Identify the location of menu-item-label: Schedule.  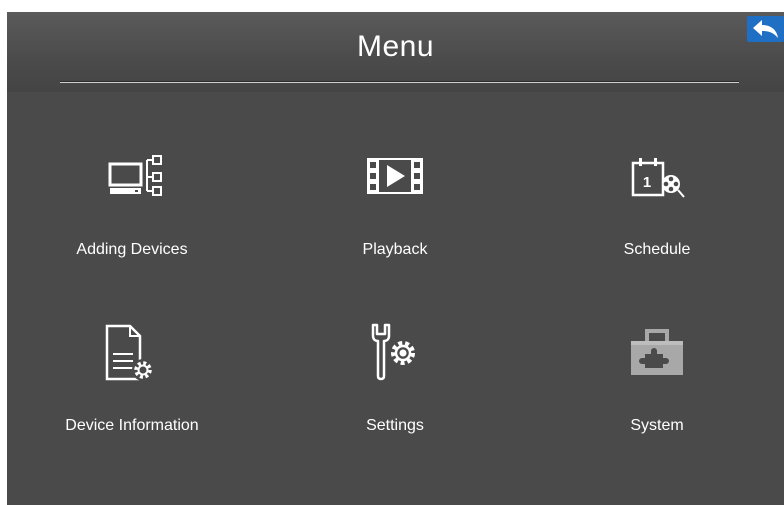
(657, 249).